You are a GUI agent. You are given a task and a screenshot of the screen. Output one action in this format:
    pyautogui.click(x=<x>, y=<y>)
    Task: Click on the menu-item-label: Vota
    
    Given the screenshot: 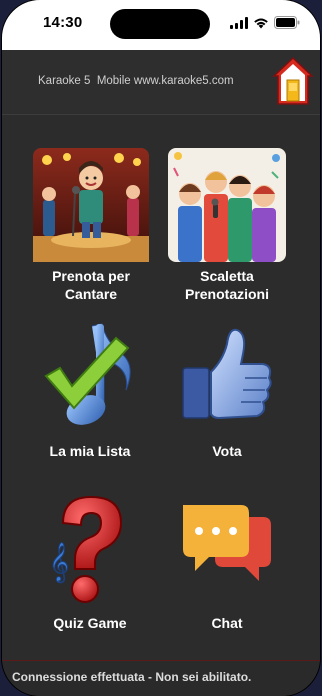 What is the action you would take?
    pyautogui.click(x=227, y=451)
    